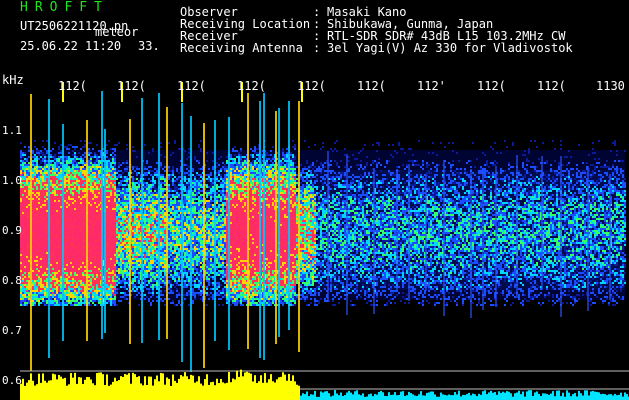 The width and height of the screenshot is (629, 400). I want to click on y-tick-label: 1.1, so click(12, 130).